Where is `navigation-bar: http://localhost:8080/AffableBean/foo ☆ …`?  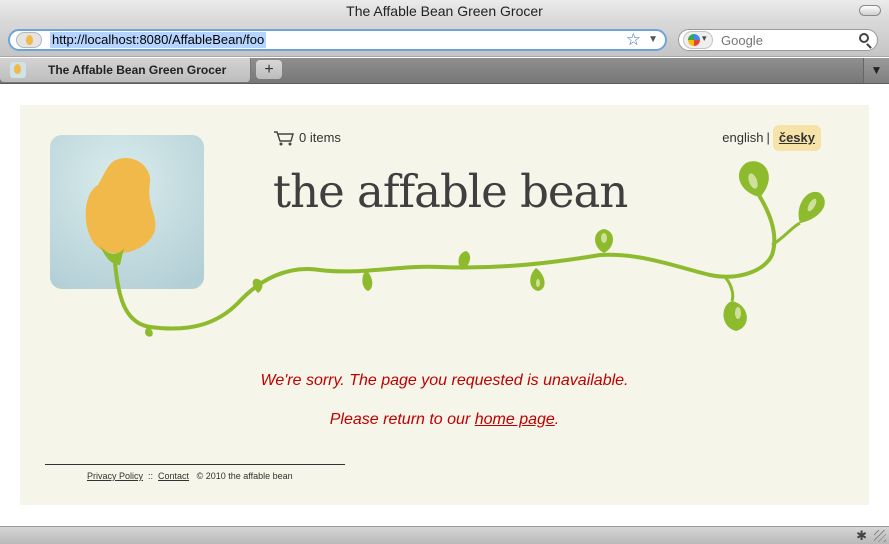
navigation-bar: http://localhost:8080/AffableBean/foo ☆ … is located at coordinates (444, 40).